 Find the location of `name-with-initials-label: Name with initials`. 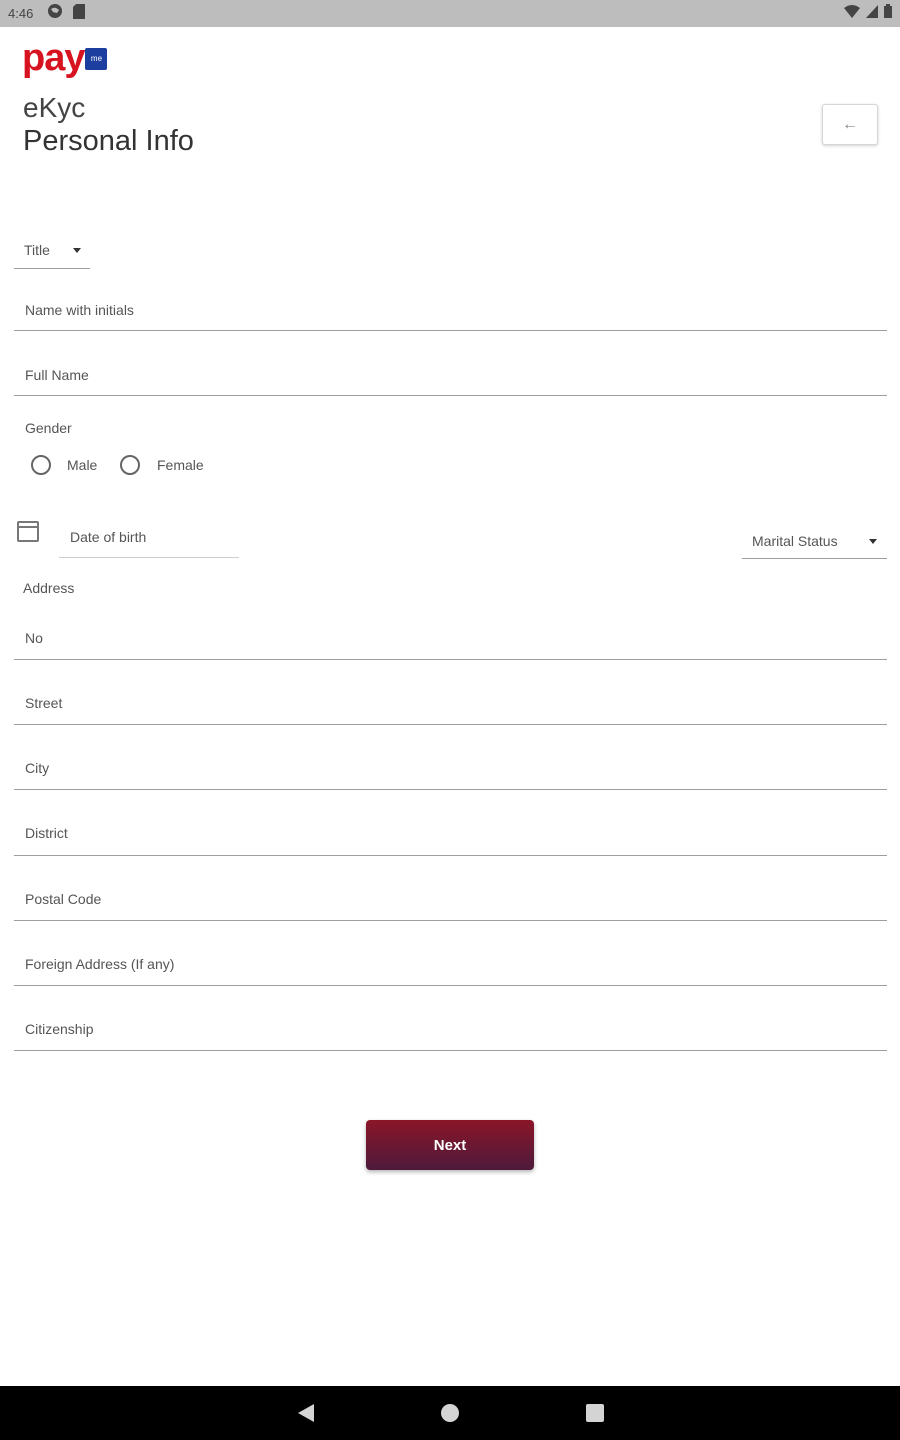

name-with-initials-label: Name with initials is located at coordinates (79, 310).